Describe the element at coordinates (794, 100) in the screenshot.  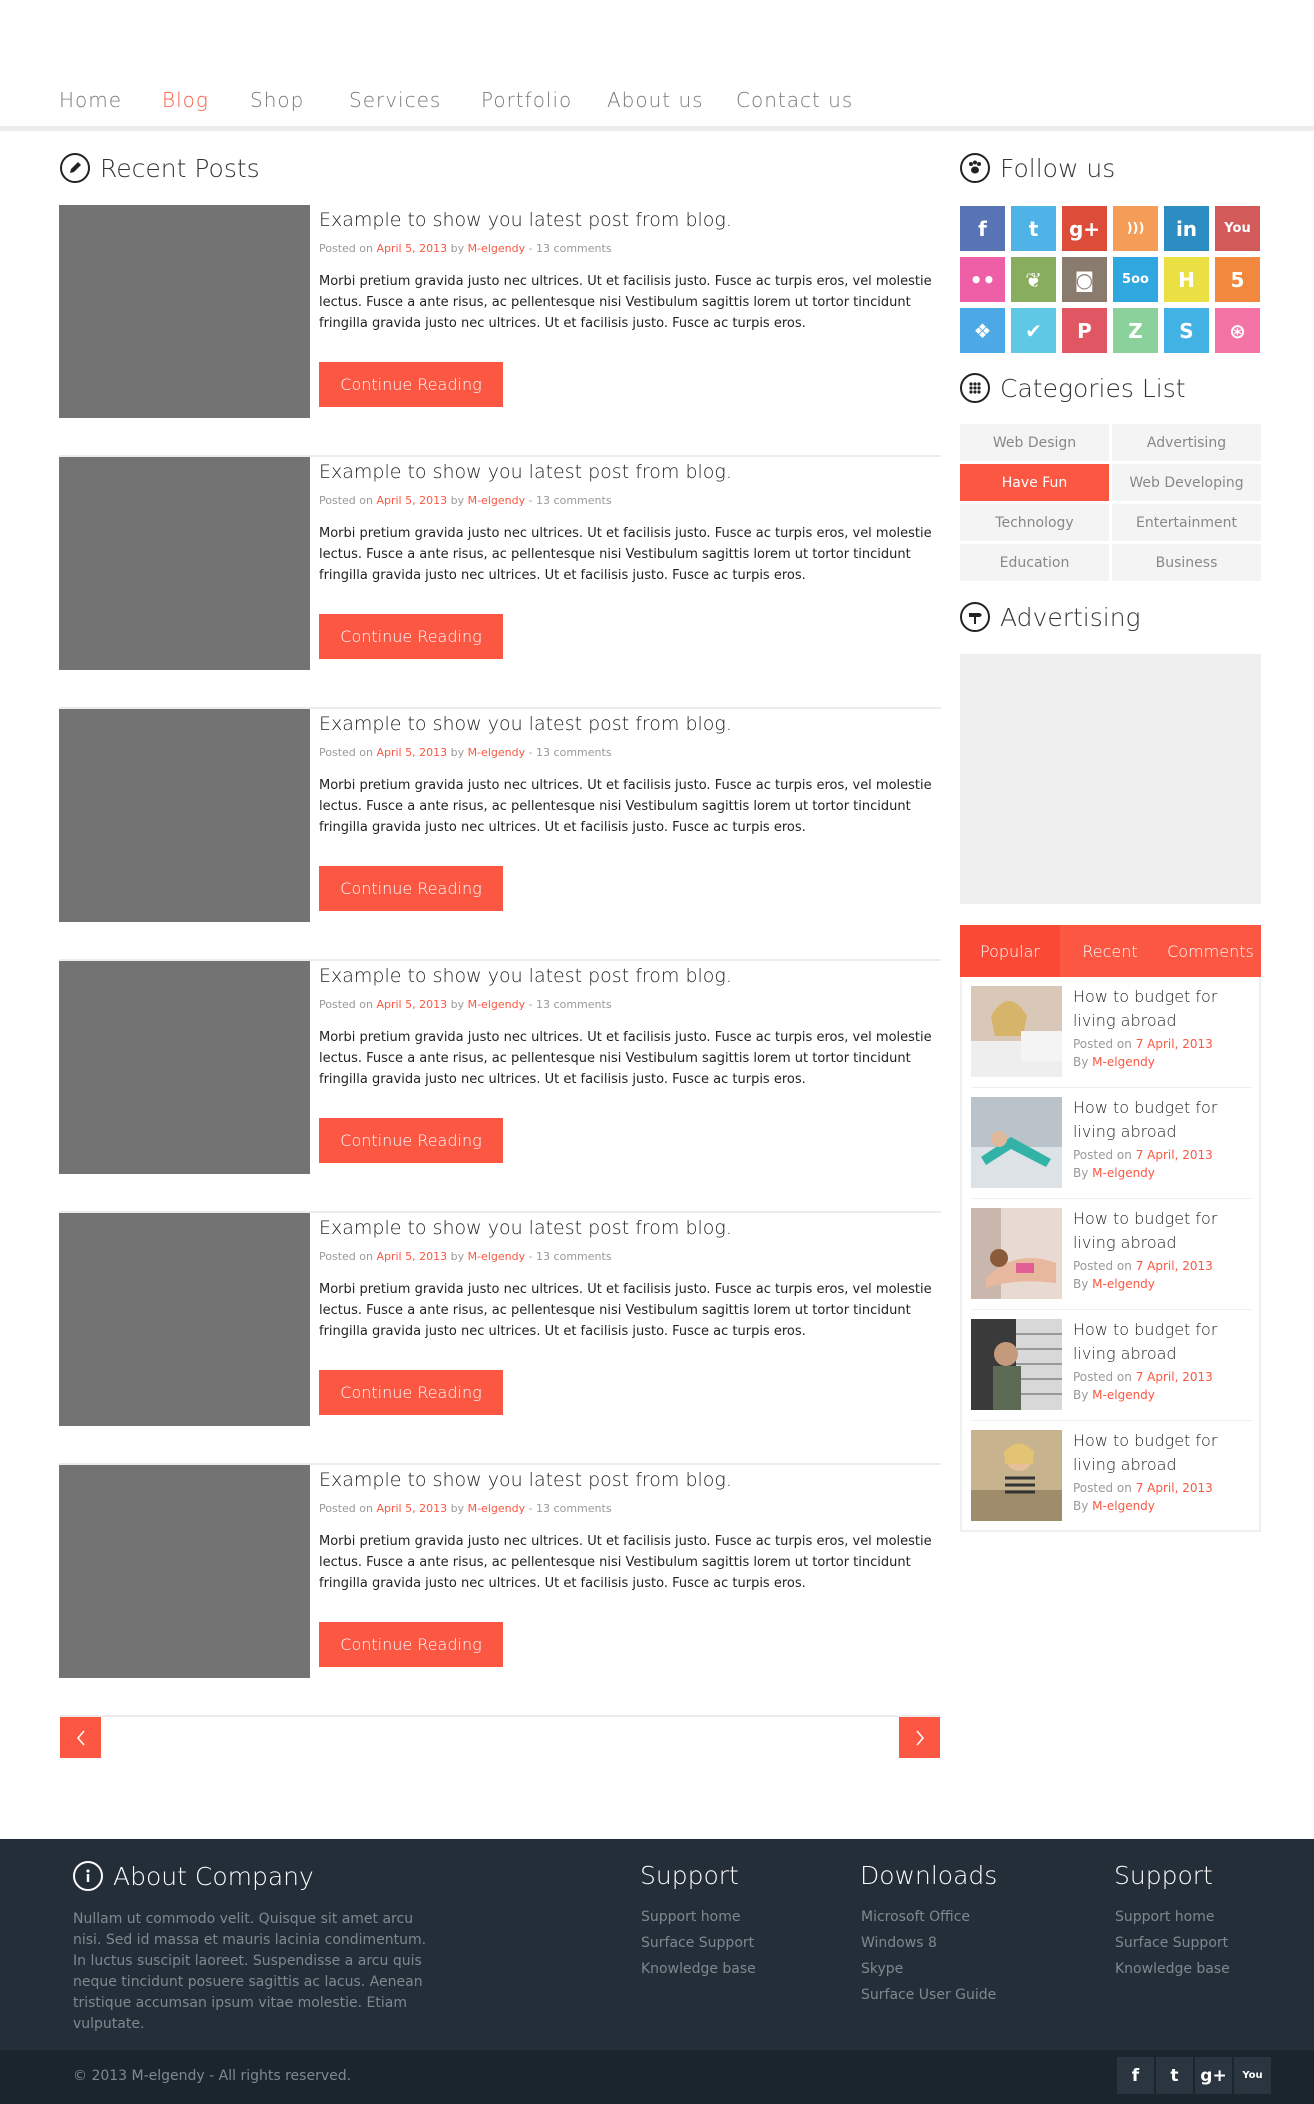
I see `nav-contact-us: Contact us` at that location.